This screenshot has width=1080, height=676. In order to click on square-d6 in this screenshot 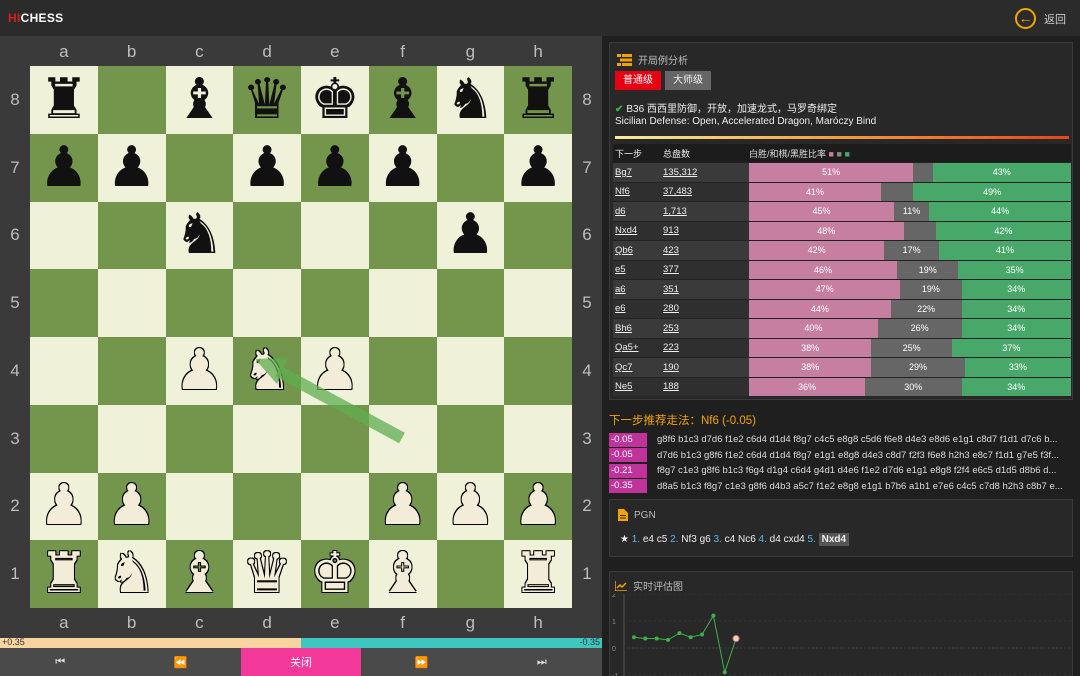, I will do `click(267, 235)`.